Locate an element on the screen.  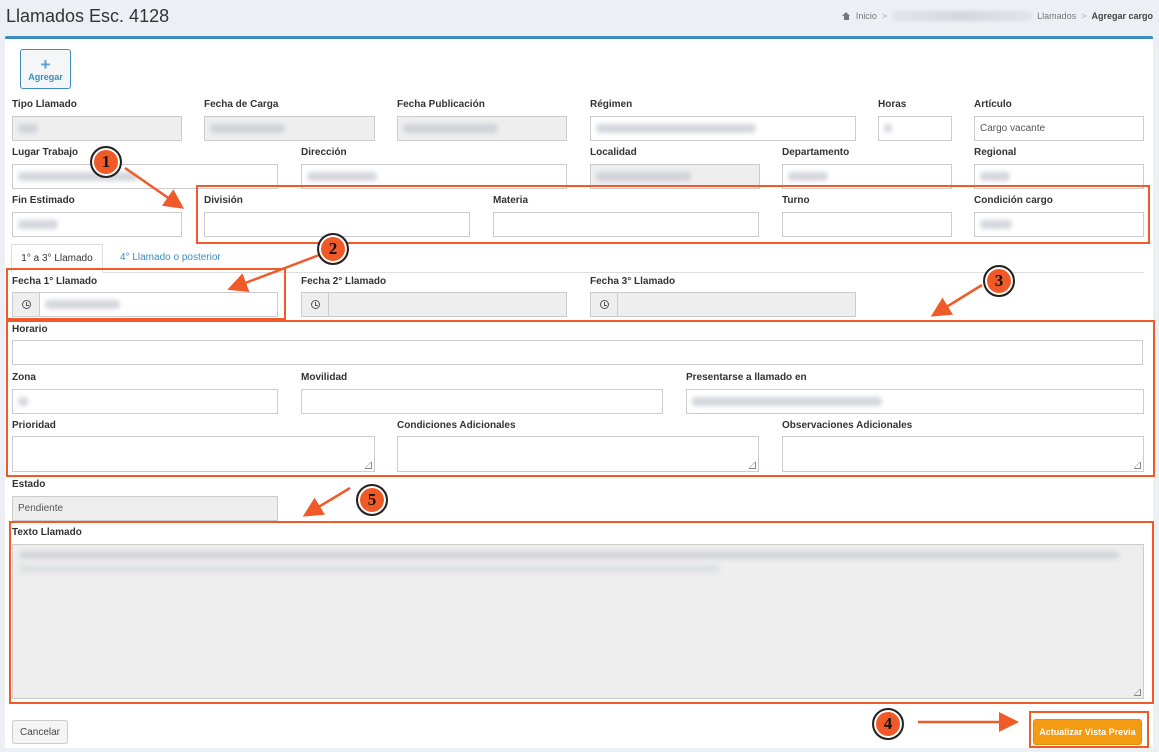
breadcrumb-llamados: Llamados is located at coordinates (1056, 16).